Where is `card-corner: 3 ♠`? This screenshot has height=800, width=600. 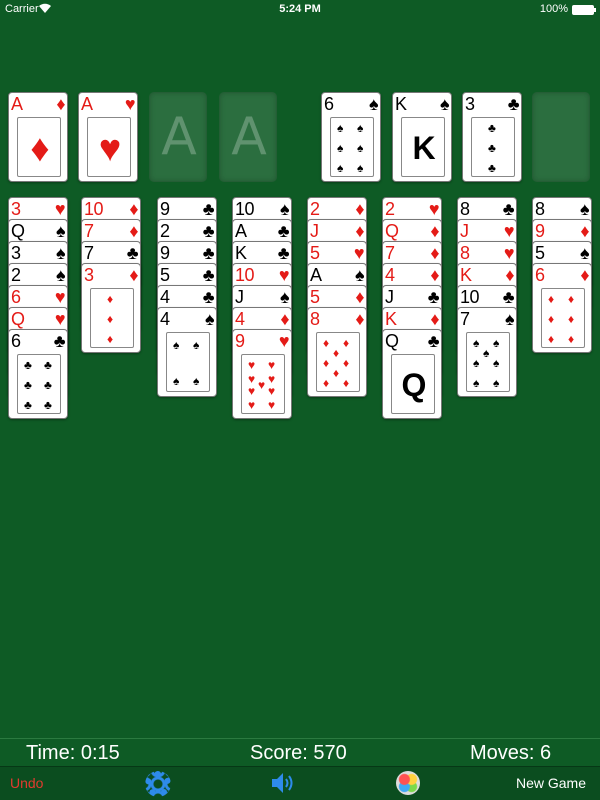 card-corner: 3 ♠ is located at coordinates (39, 253).